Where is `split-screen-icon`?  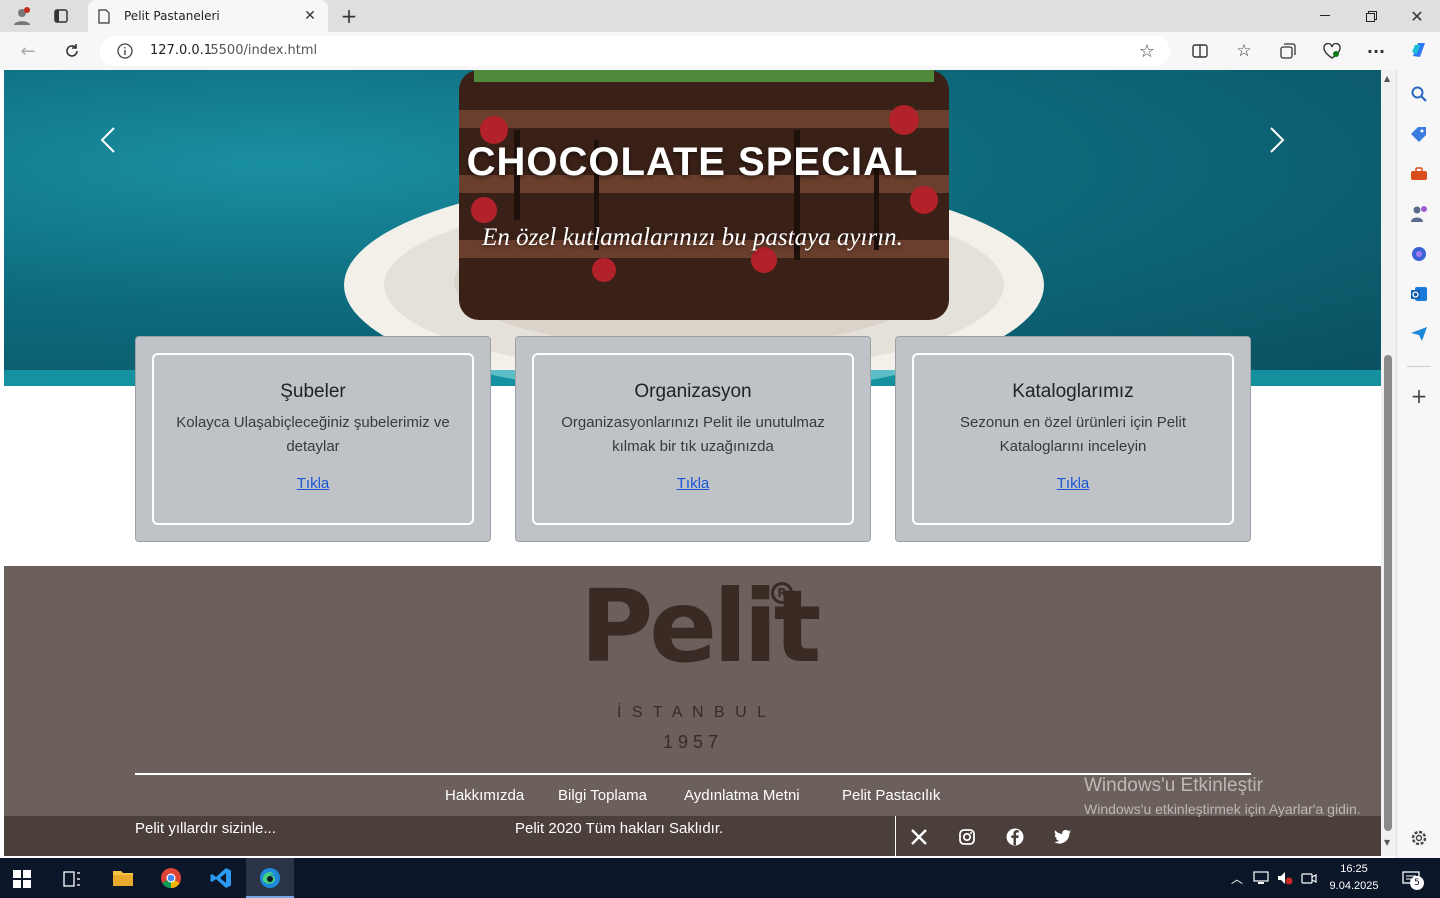 split-screen-icon is located at coordinates (1200, 51).